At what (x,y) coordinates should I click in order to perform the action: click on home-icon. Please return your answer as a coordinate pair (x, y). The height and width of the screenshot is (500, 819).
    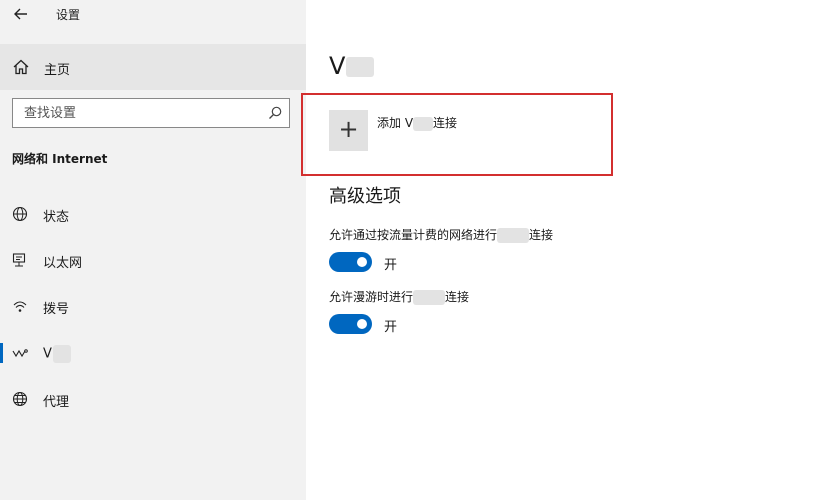
    Looking at the image, I should click on (21, 67).